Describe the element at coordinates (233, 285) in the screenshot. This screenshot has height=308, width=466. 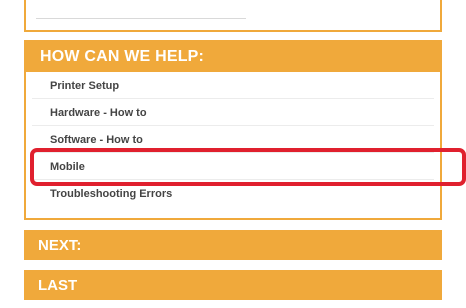
I see `last-section-header: LAST` at that location.